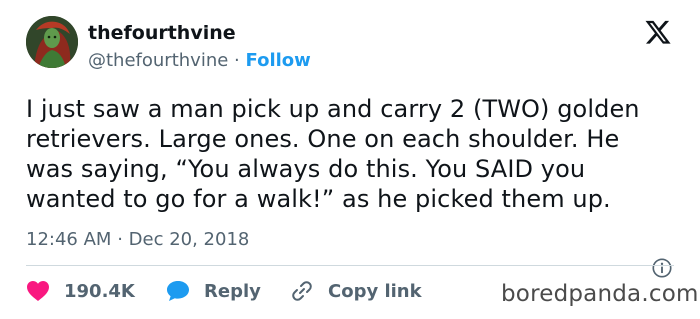 This screenshot has height=319, width=700. Describe the element at coordinates (99, 291) in the screenshot. I see `like-count: 190.4K` at that location.